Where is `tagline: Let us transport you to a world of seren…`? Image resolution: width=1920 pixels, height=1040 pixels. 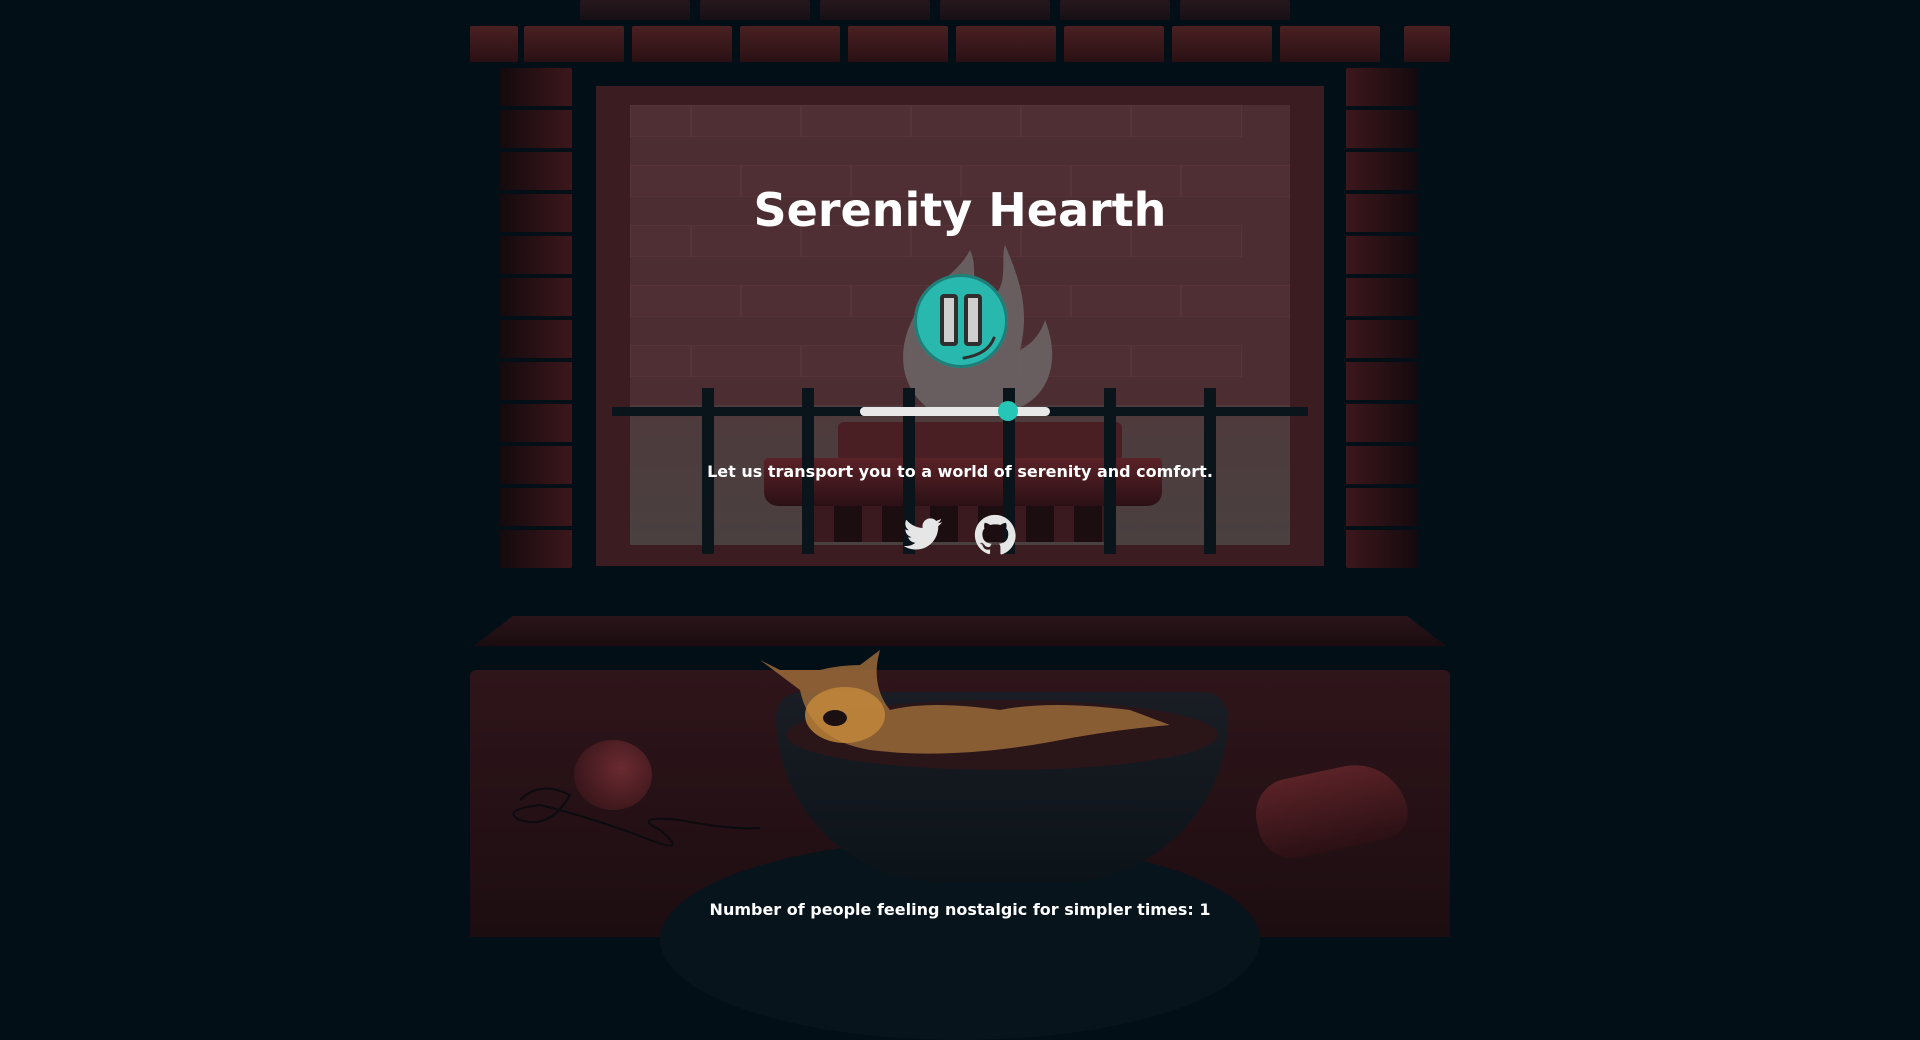 tagline: Let us transport you to a world of seren… is located at coordinates (960, 471).